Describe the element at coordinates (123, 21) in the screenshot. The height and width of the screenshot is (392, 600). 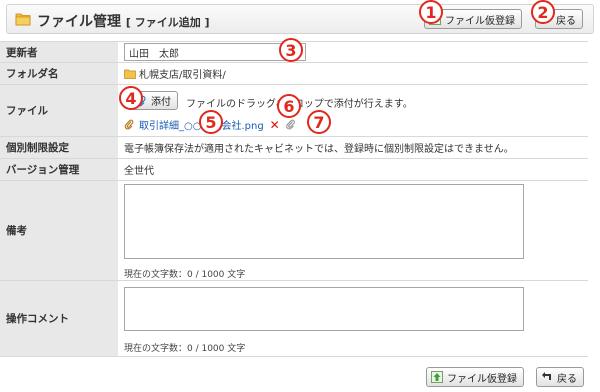
I see `page-title: ファイル管理 [ ファイル追加 ]` at that location.